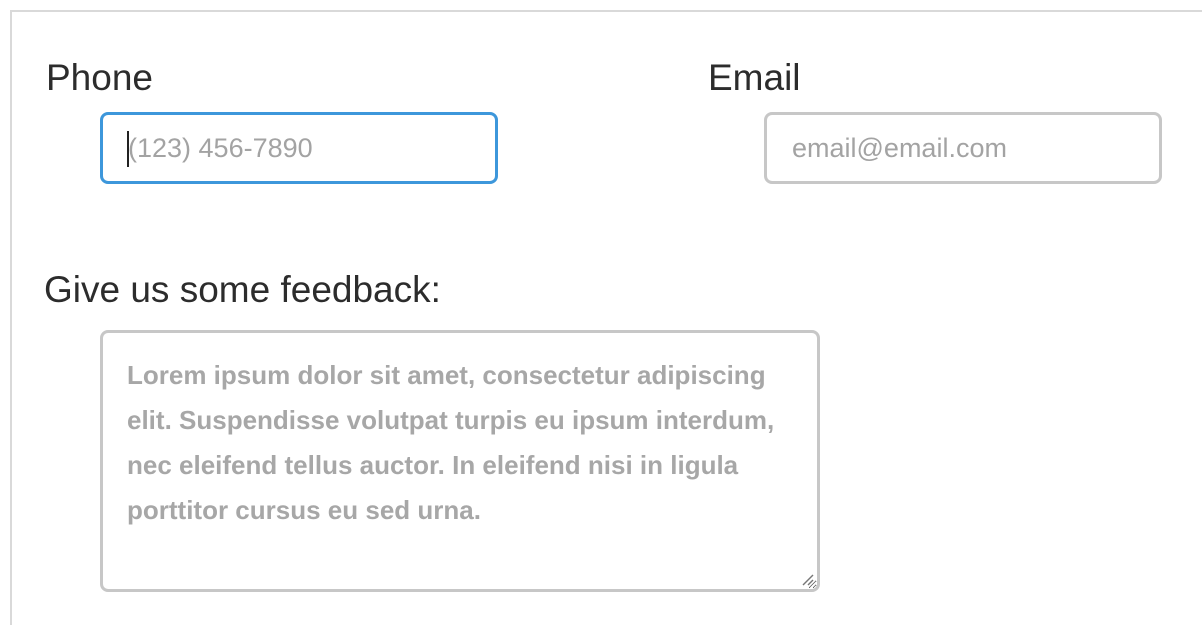  I want to click on email-input, so click(963, 148).